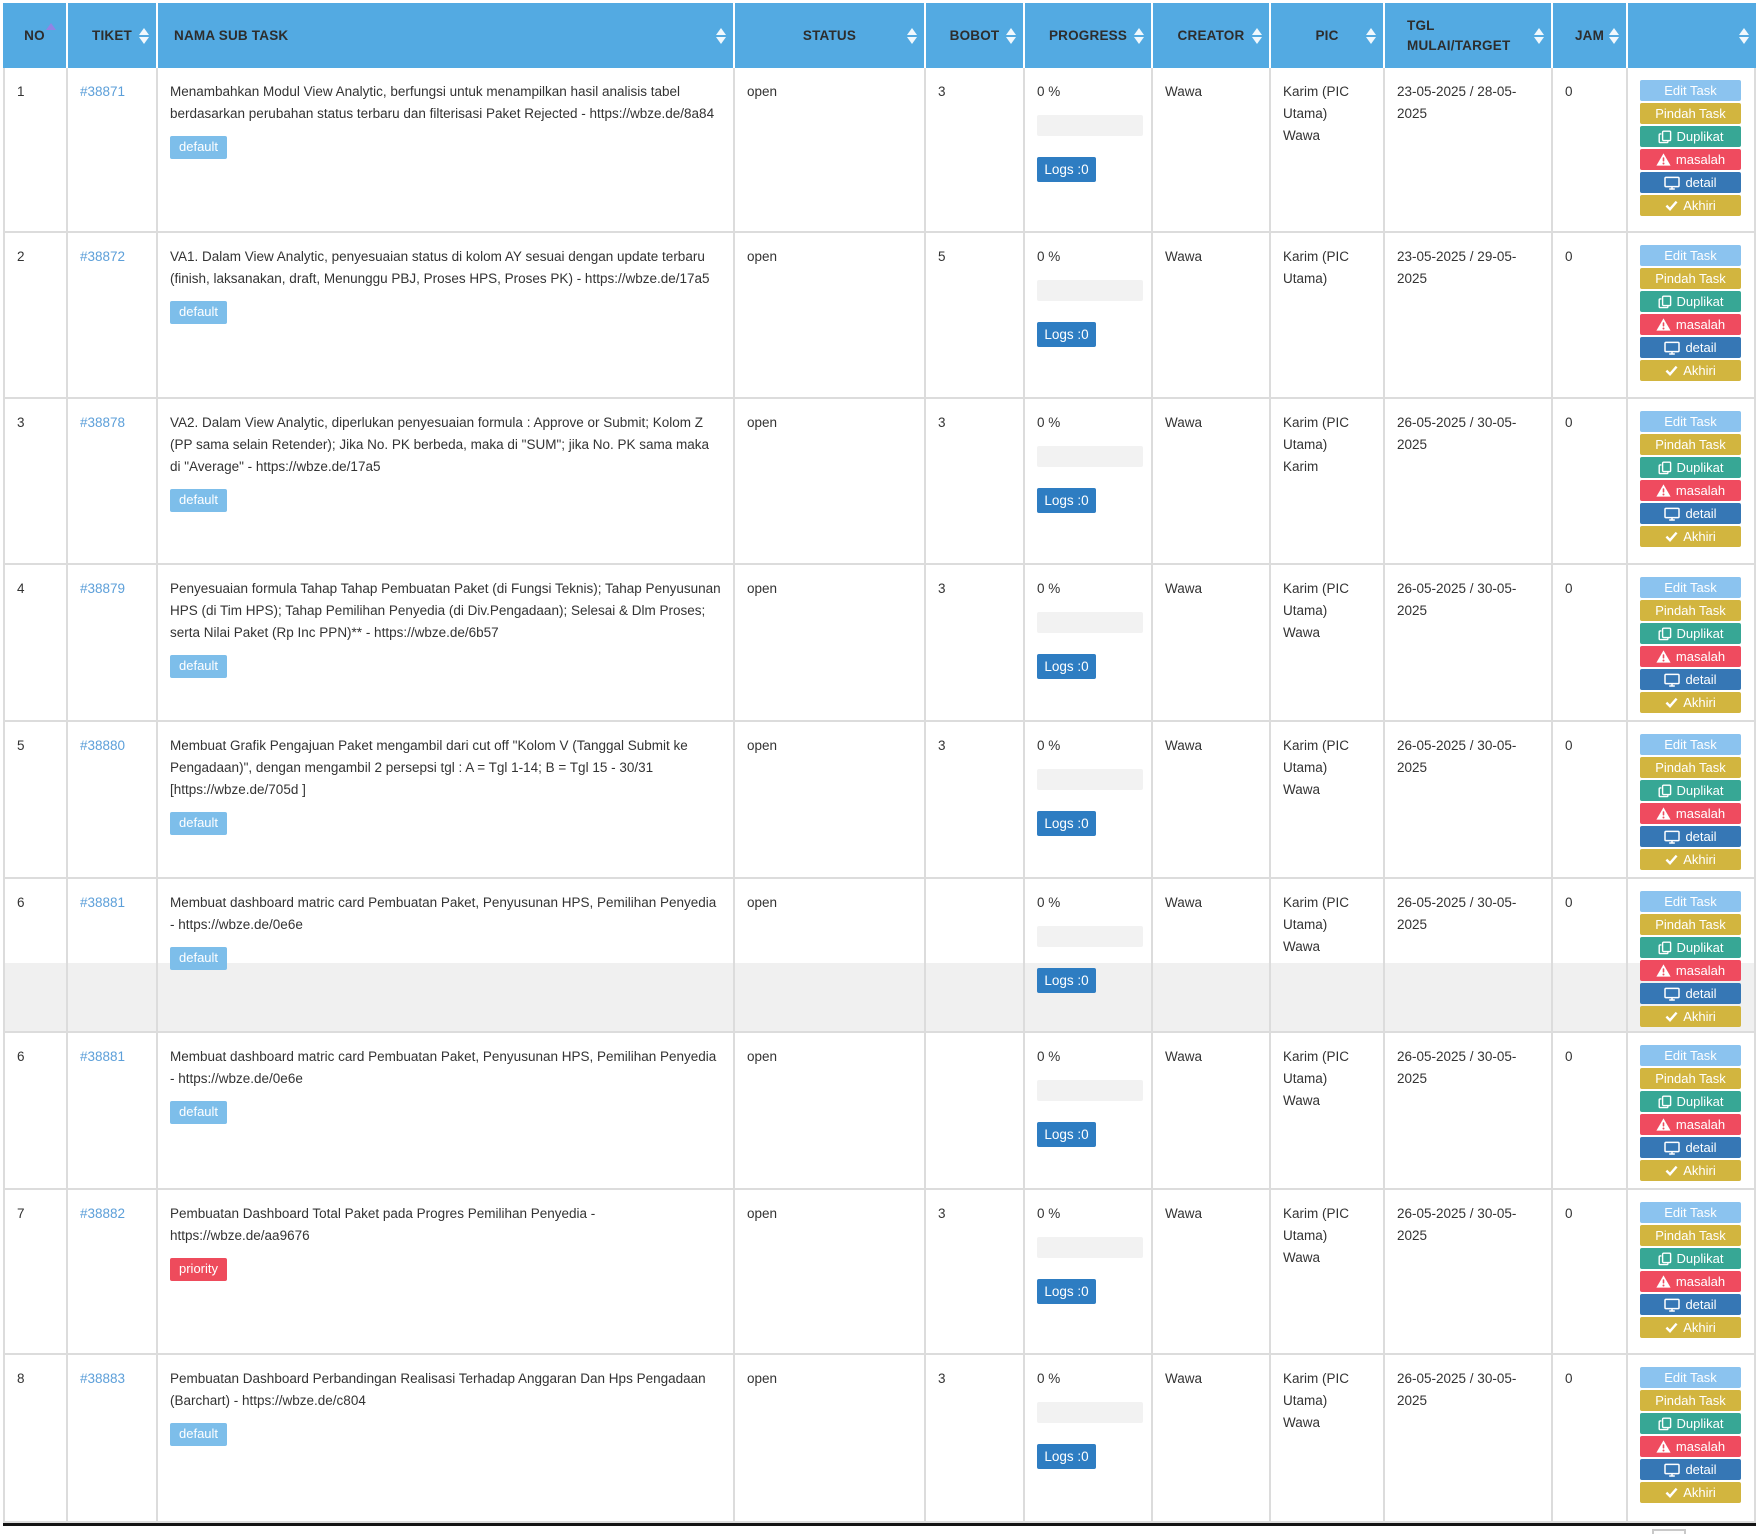  I want to click on column-header-actions, so click(1692, 35).